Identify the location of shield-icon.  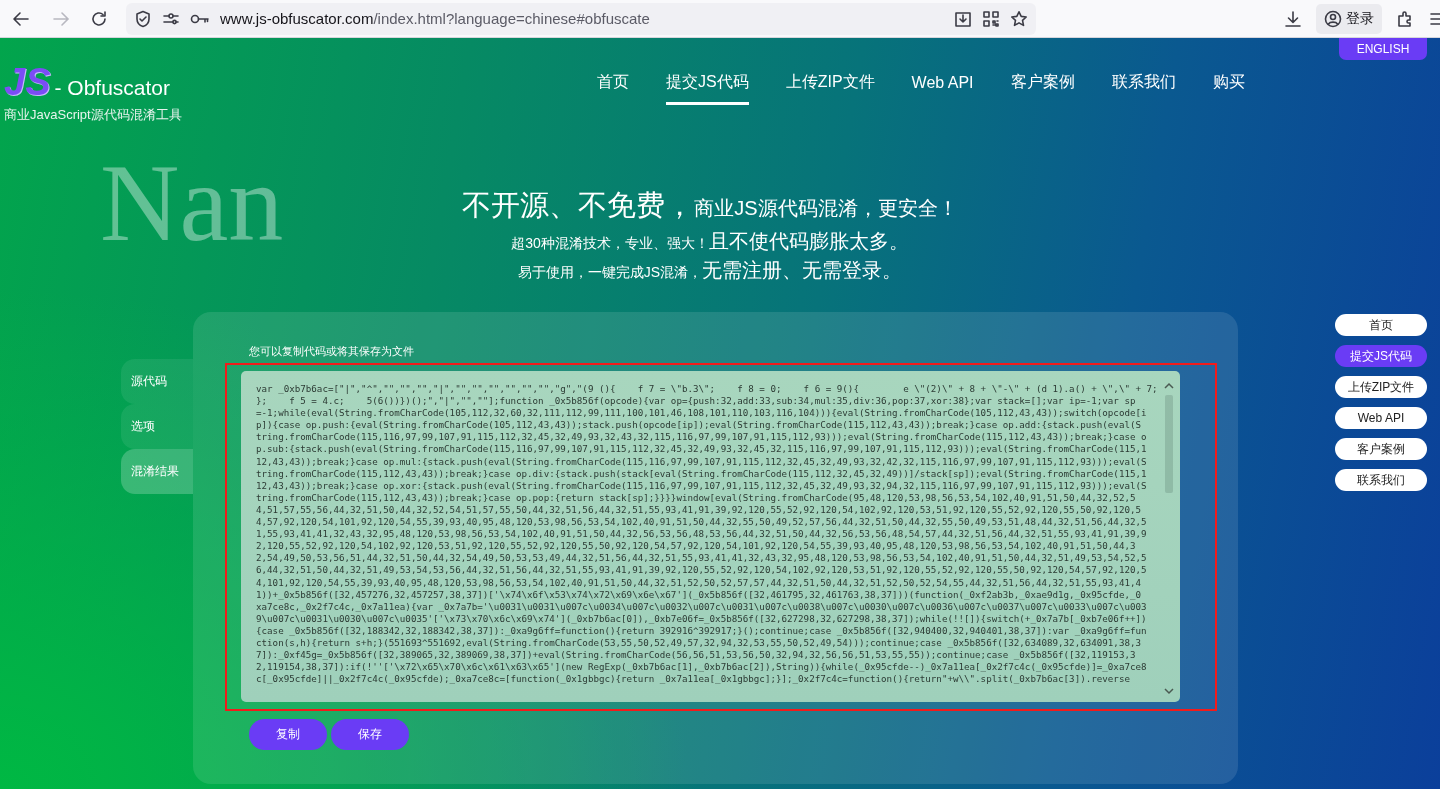
(143, 18).